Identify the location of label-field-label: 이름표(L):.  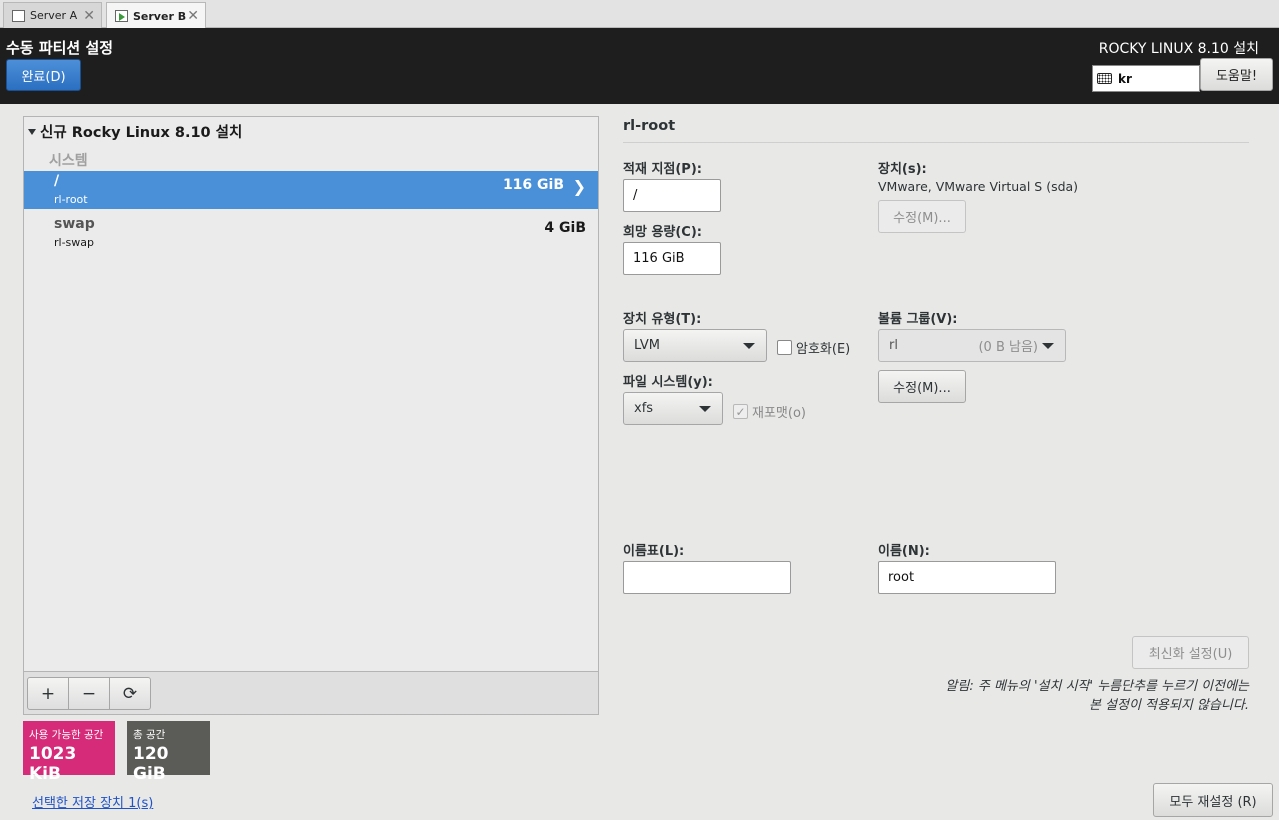
(654, 551).